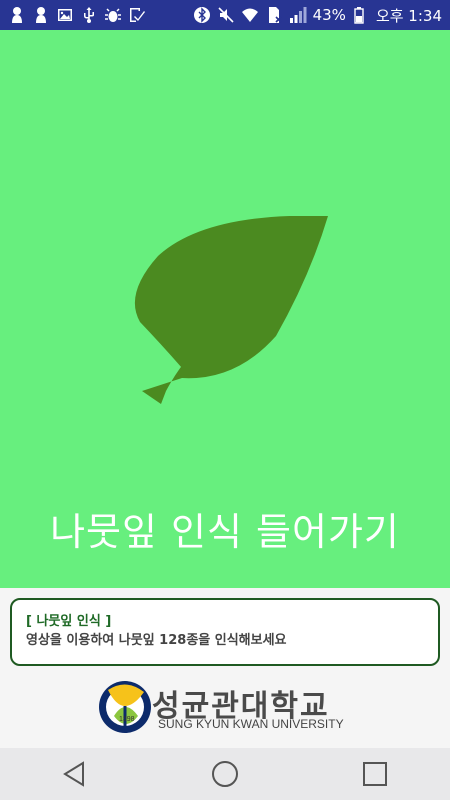 Image resolution: width=450 pixels, height=800 pixels. What do you see at coordinates (156, 640) in the screenshot?
I see `info-card-description: 영상을 이용하여 나뭇잎 128종을 인식해보세요` at bounding box center [156, 640].